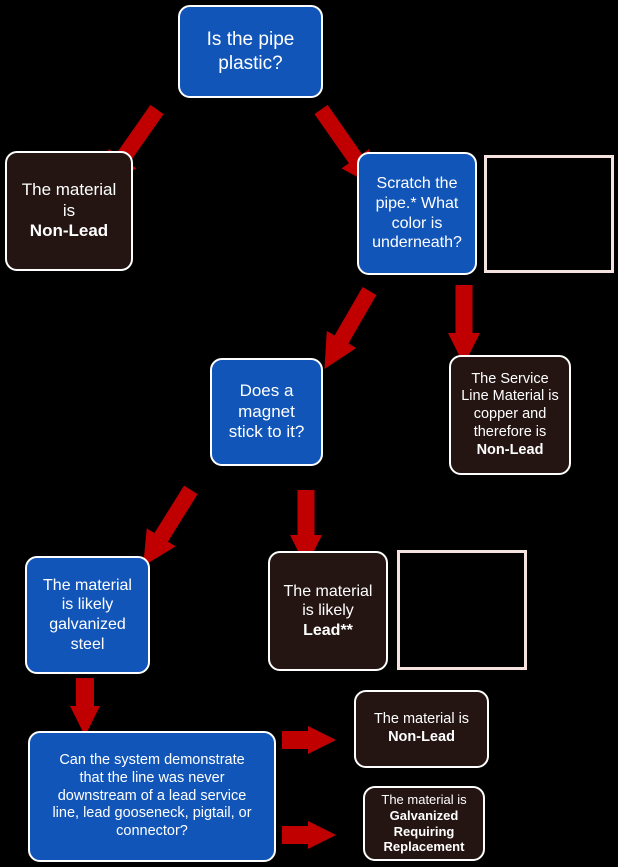  What do you see at coordinates (87, 644) in the screenshot?
I see `node-label-line: steel` at bounding box center [87, 644].